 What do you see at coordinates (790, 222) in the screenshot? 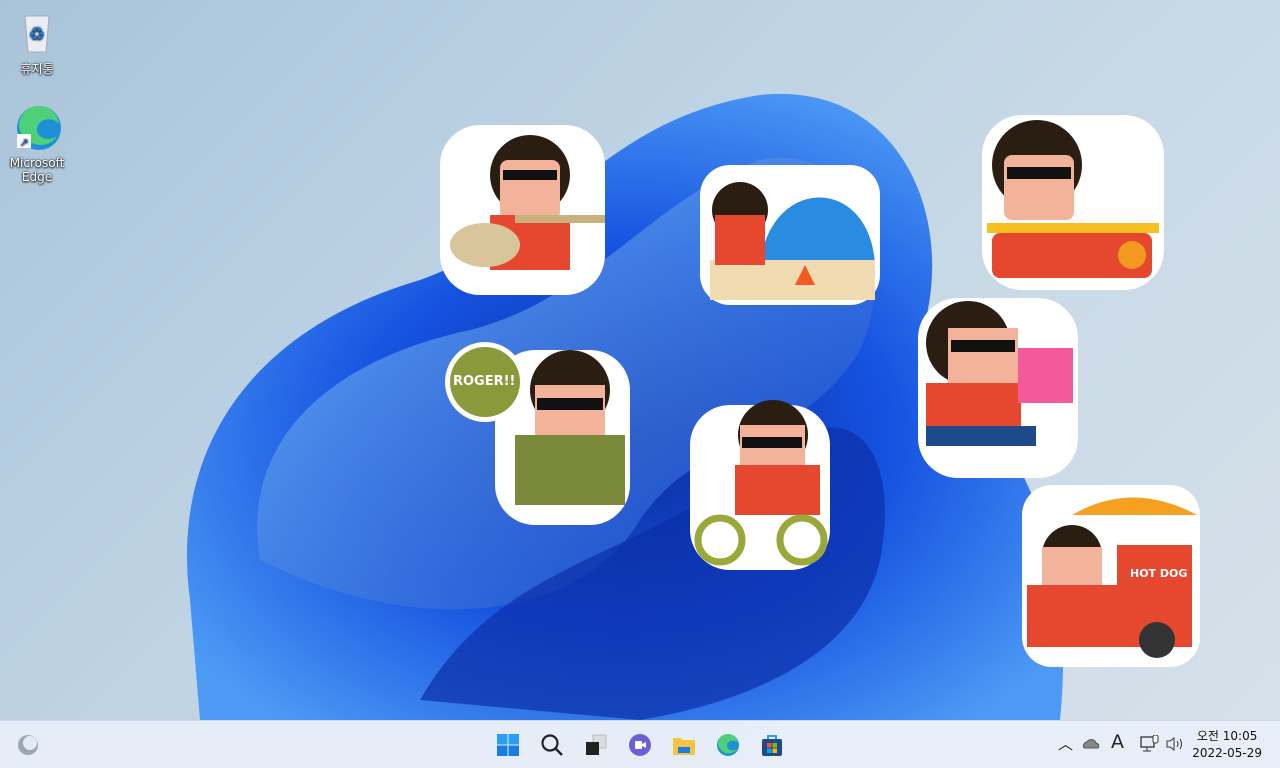
I see `camping-sticker` at bounding box center [790, 222].